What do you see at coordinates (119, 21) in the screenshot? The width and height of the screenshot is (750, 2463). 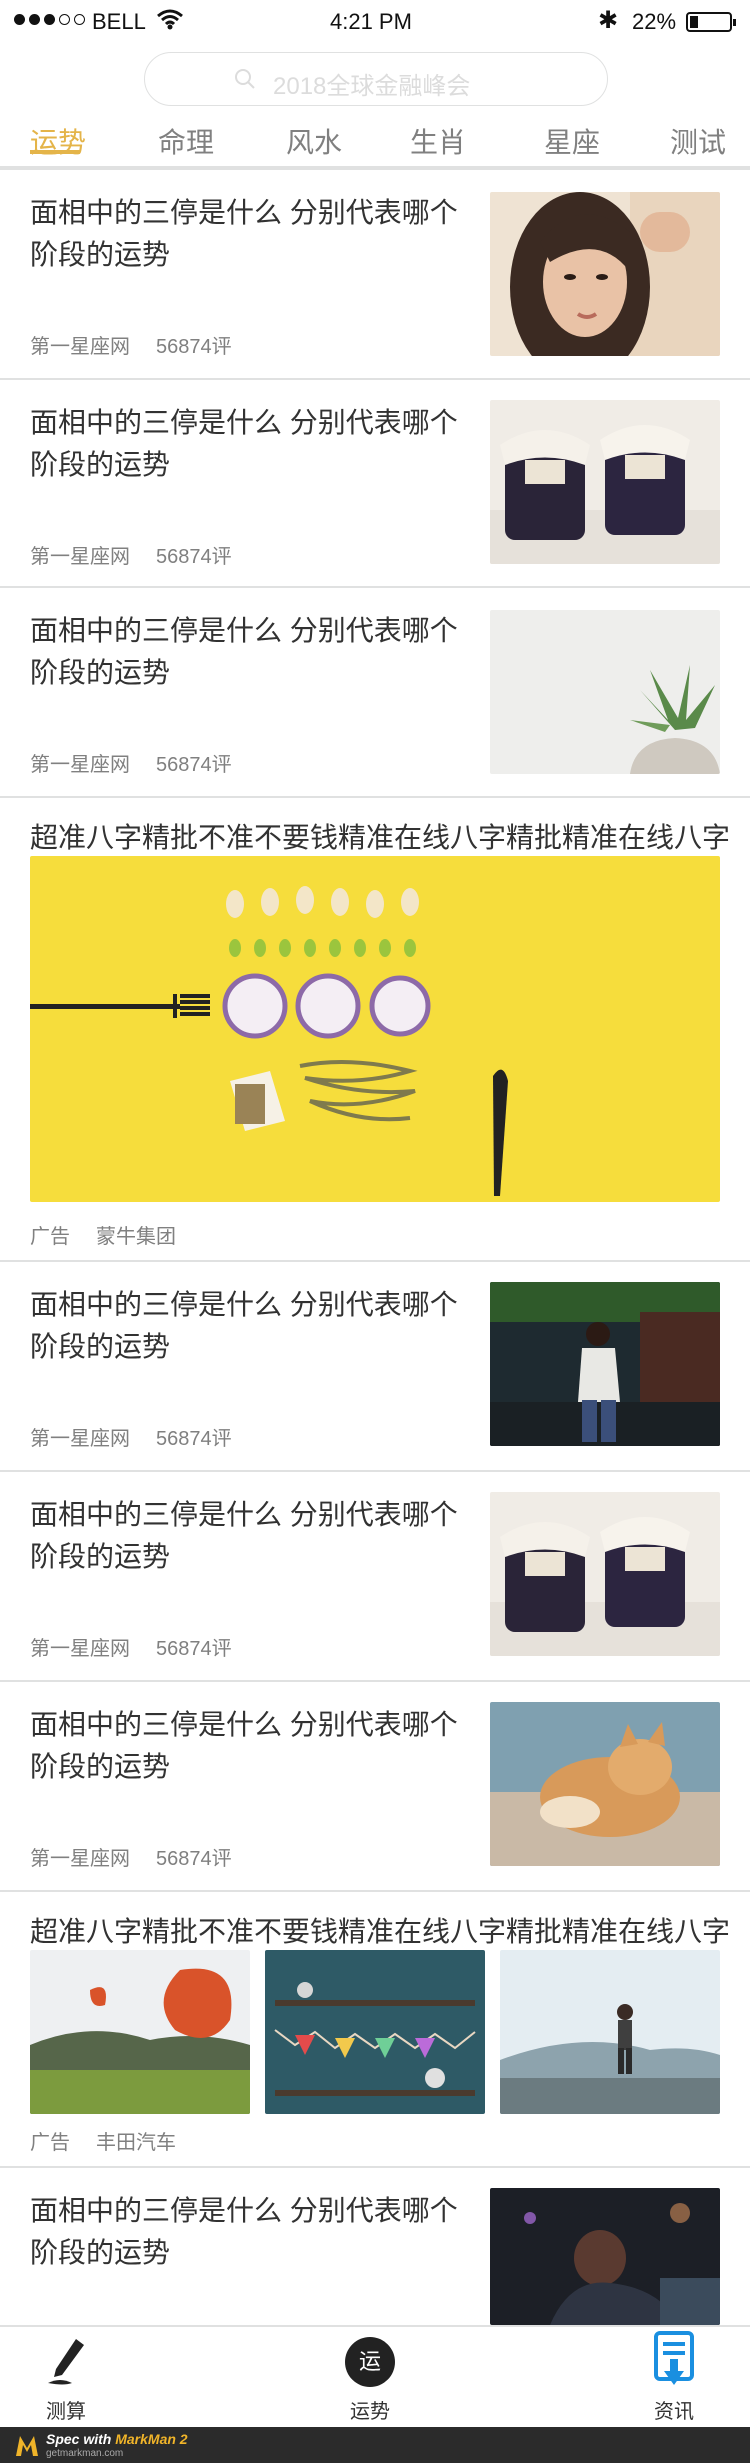 I see `carrier-name: BELL` at bounding box center [119, 21].